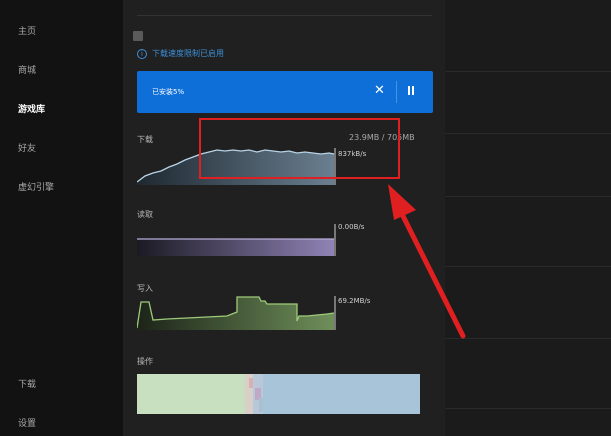 This screenshot has height=436, width=611. What do you see at coordinates (379, 91) in the screenshot?
I see `close-icon: ✕` at bounding box center [379, 91].